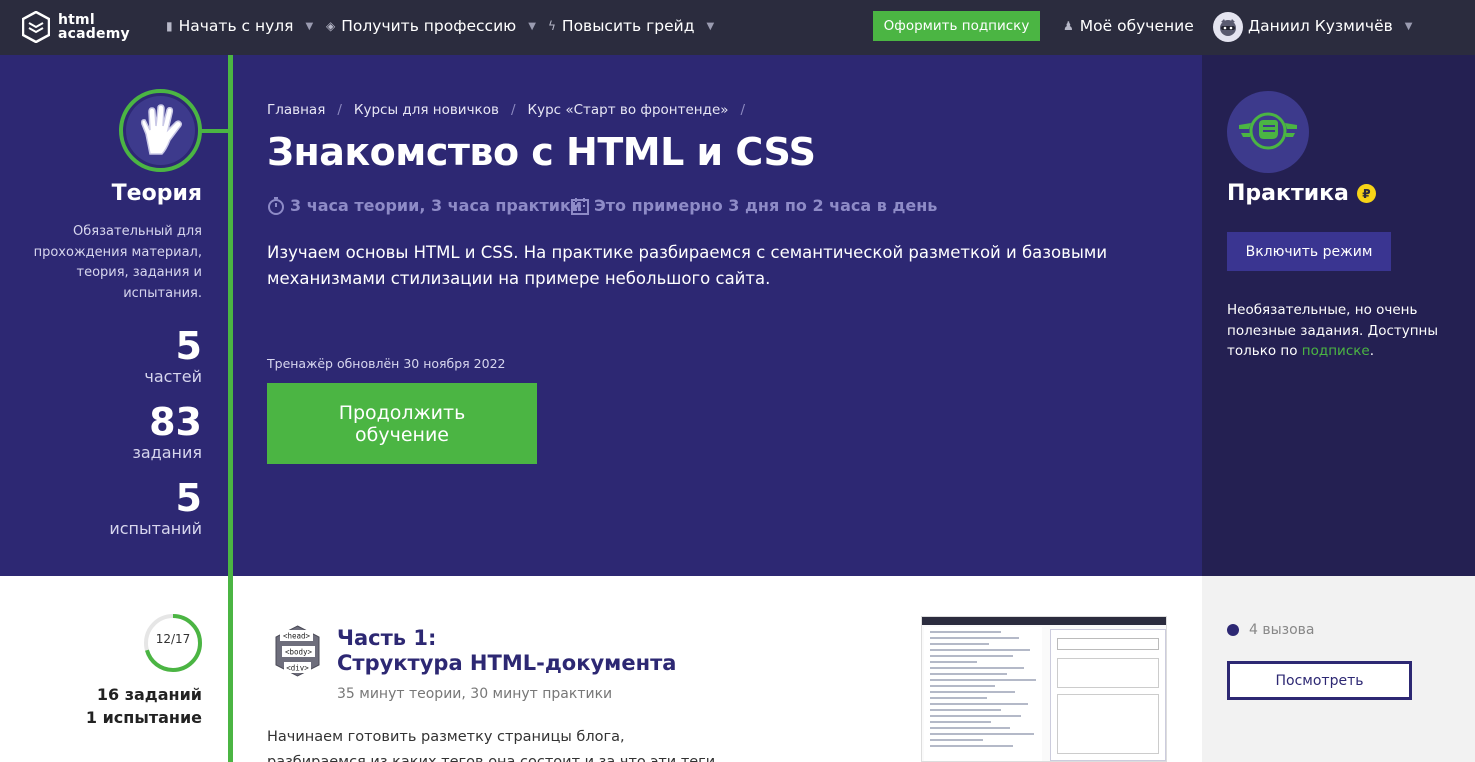  I want to click on nav-upgrade-grade: ϟ Повысить грейд ▼, so click(631, 26).